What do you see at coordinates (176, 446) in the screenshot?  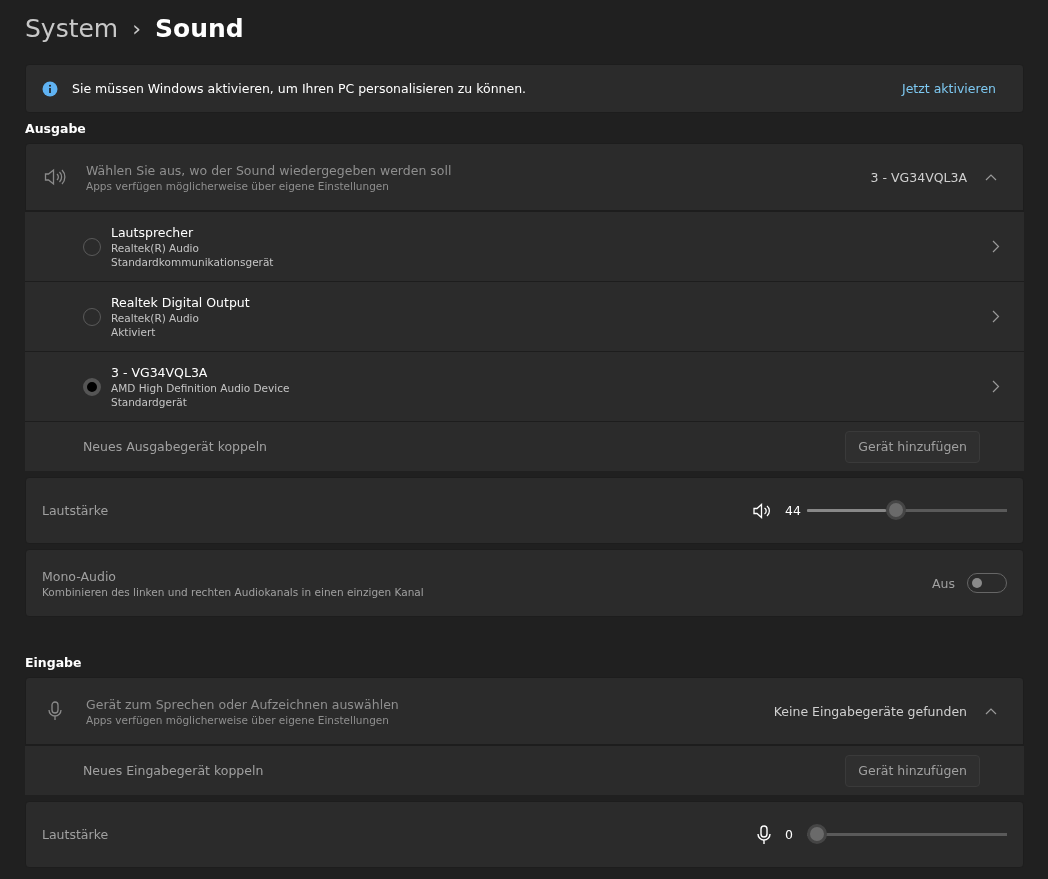 I see `pair-label: Neues Ausgabegerät koppeln` at bounding box center [176, 446].